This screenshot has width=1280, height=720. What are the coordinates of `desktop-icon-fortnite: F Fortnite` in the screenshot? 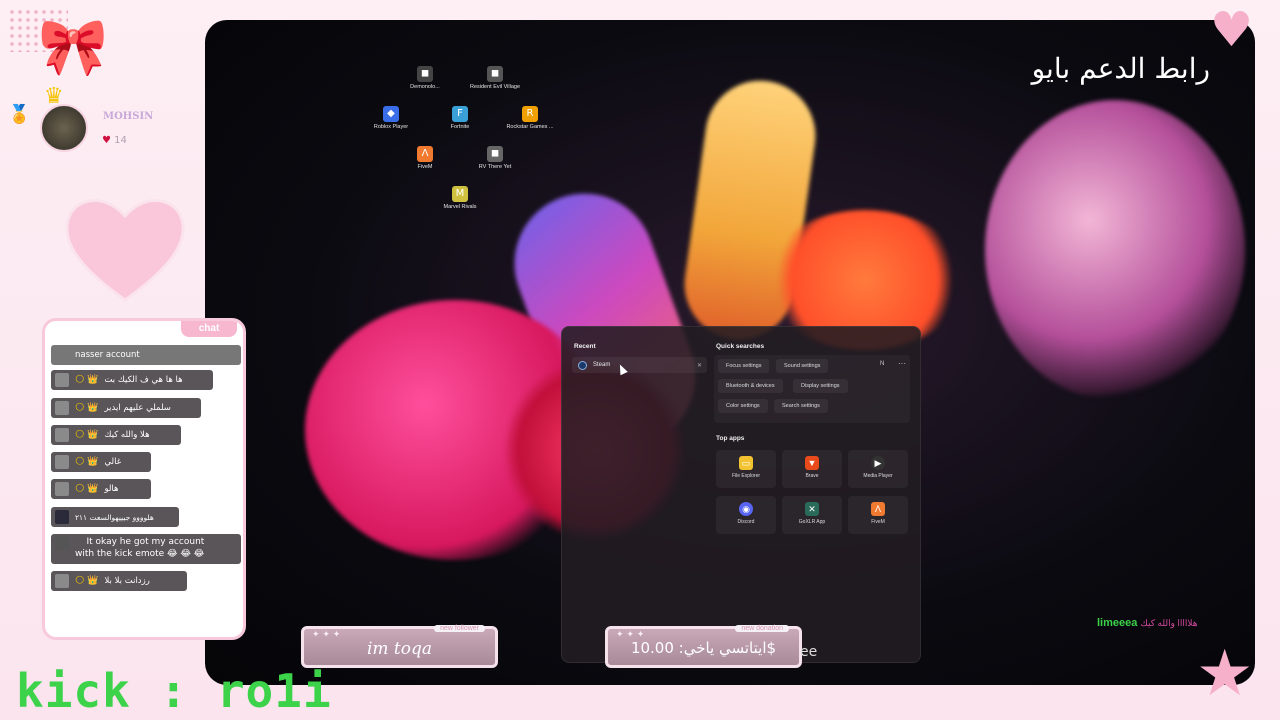 It's located at (460, 118).